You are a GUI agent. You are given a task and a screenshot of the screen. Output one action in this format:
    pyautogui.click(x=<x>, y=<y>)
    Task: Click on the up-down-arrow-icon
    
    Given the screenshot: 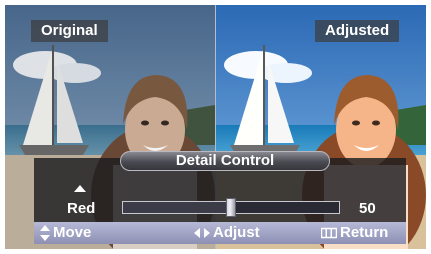 What is the action you would take?
    pyautogui.click(x=45, y=232)
    